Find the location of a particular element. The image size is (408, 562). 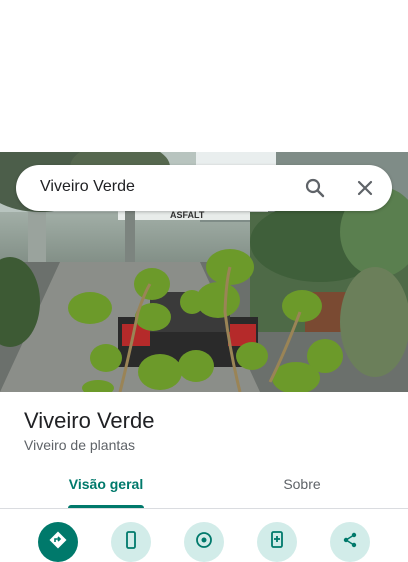

location-button is located at coordinates (204, 542).